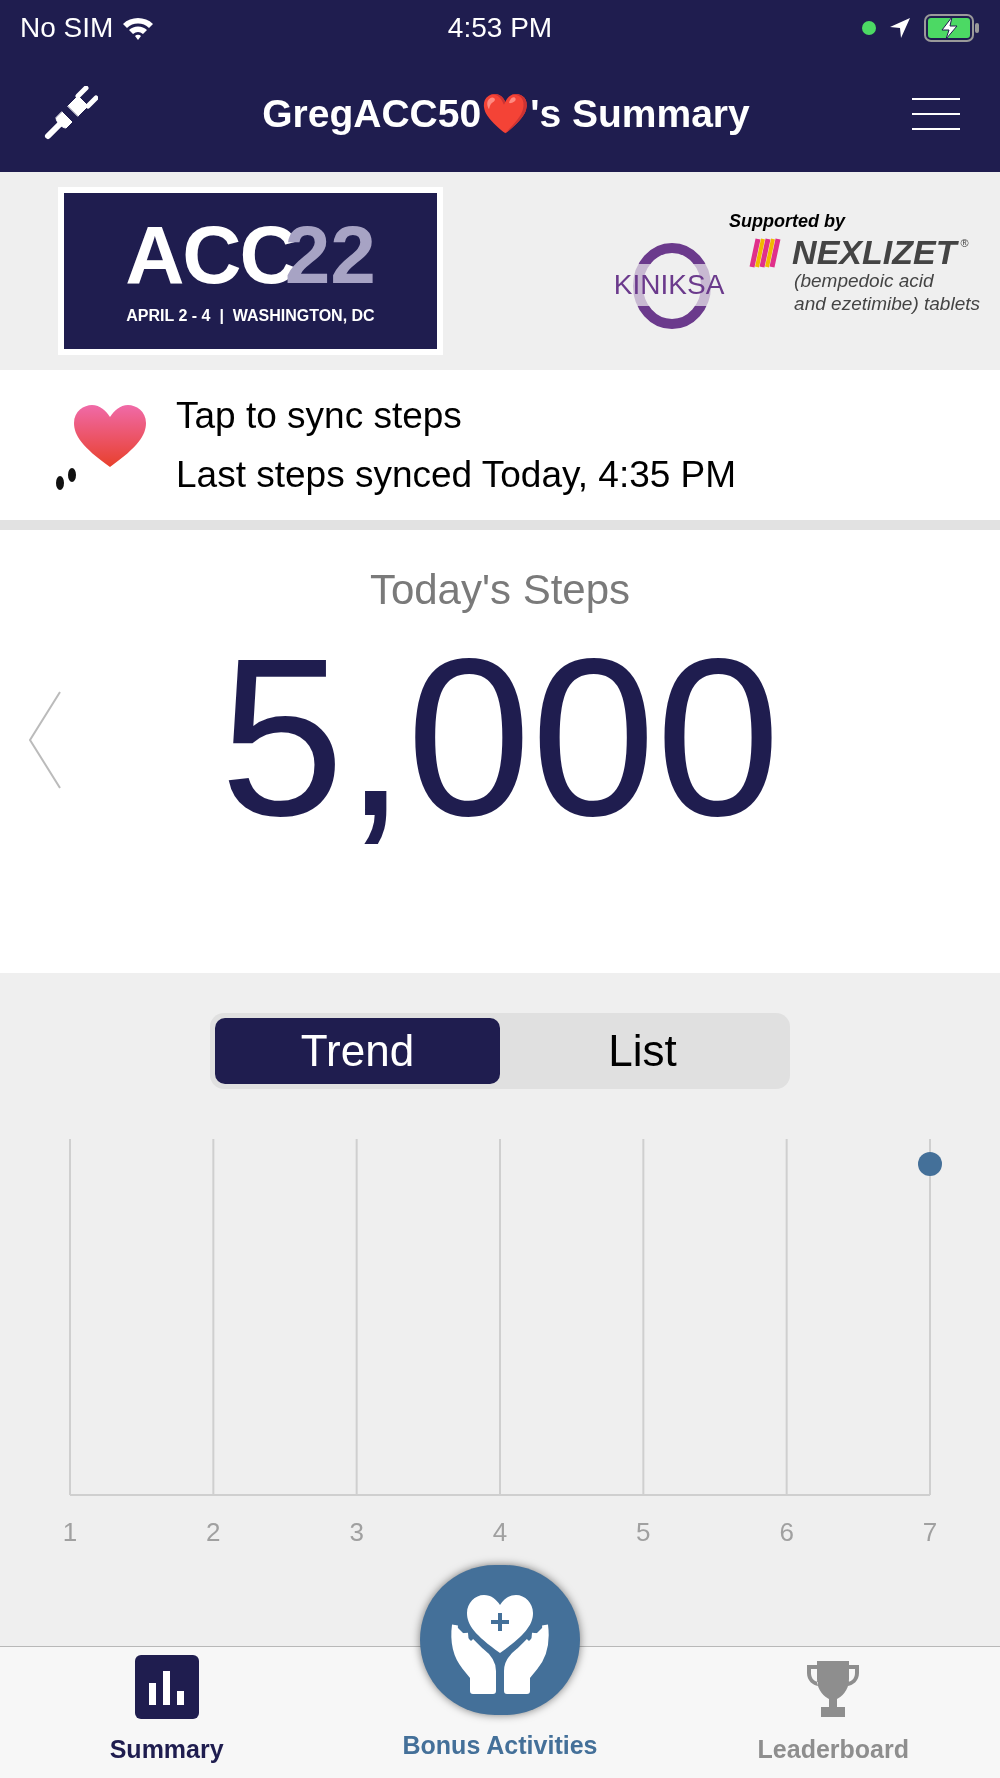 This screenshot has height=1778, width=1000. I want to click on steps-count: 5,000, so click(500, 737).